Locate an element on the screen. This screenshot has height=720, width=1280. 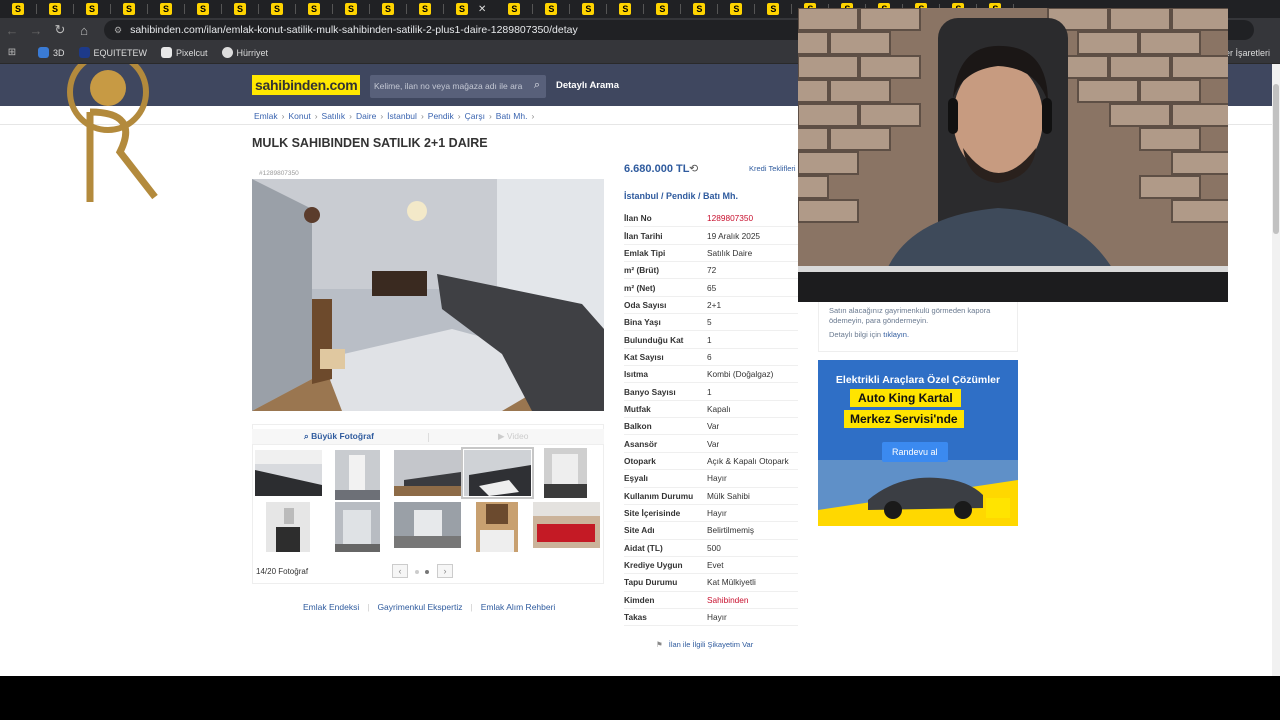
site-info-icon: ⚙ is located at coordinates (118, 30).